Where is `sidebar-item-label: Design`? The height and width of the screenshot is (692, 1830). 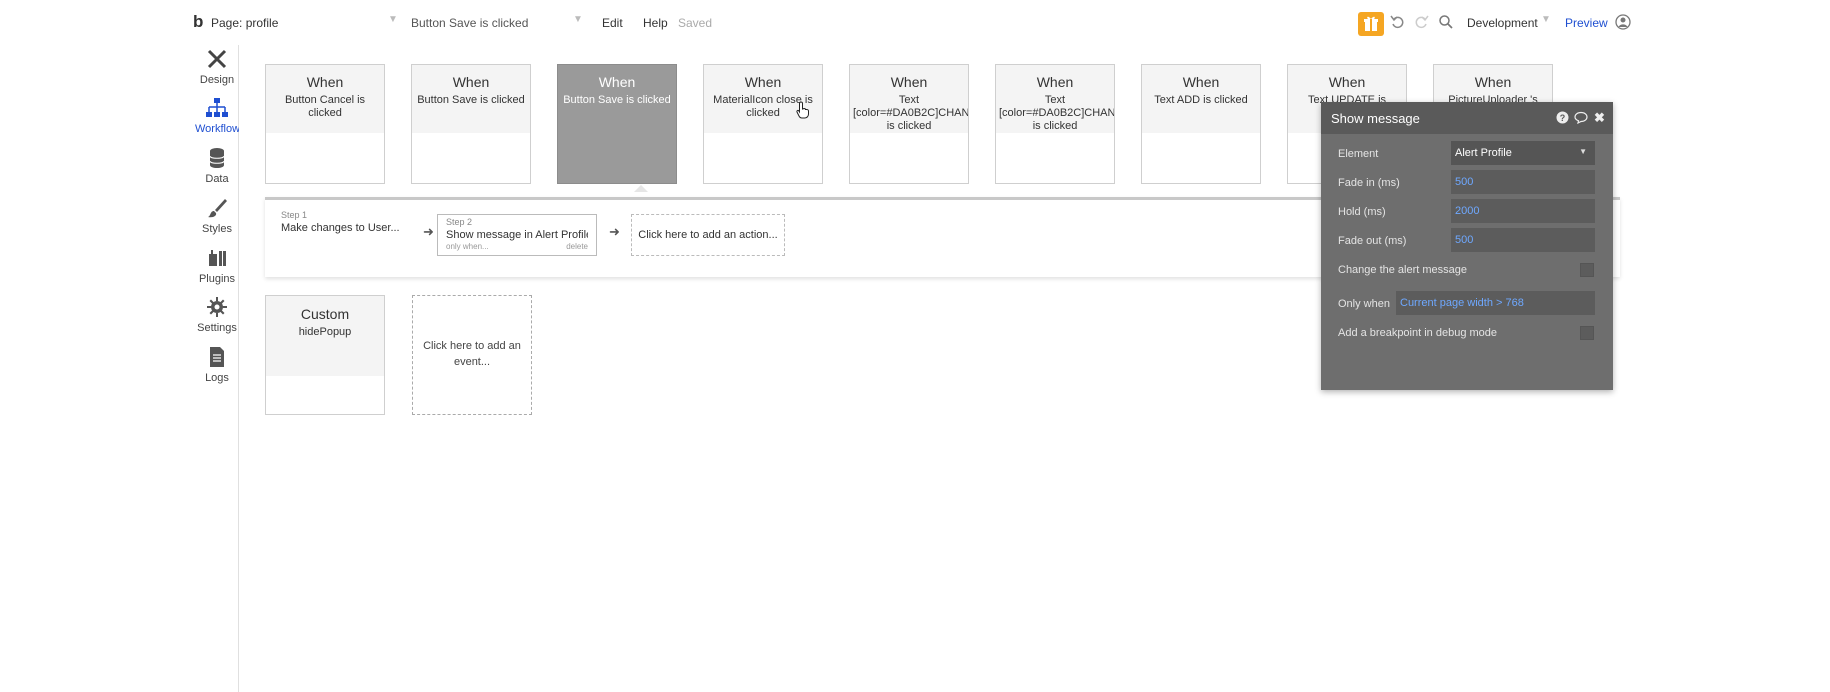
sidebar-item-label: Design is located at coordinates (217, 80).